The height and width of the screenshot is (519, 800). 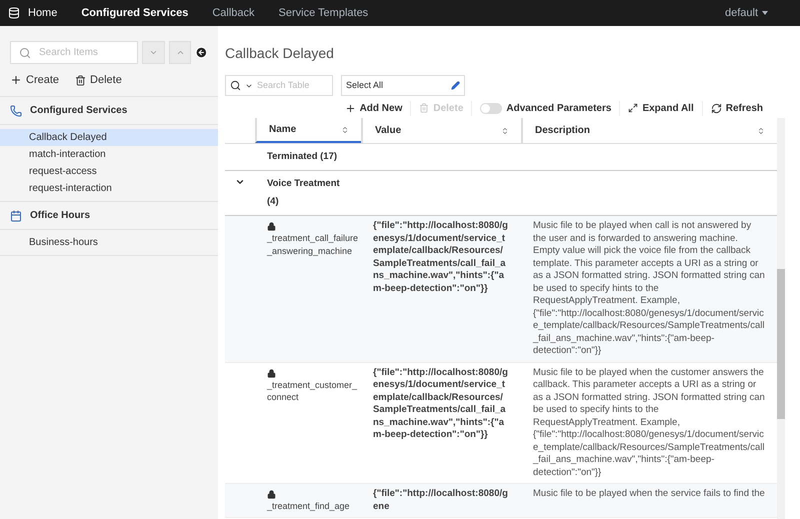 What do you see at coordinates (233, 13) in the screenshot?
I see `nav-link: Callback` at bounding box center [233, 13].